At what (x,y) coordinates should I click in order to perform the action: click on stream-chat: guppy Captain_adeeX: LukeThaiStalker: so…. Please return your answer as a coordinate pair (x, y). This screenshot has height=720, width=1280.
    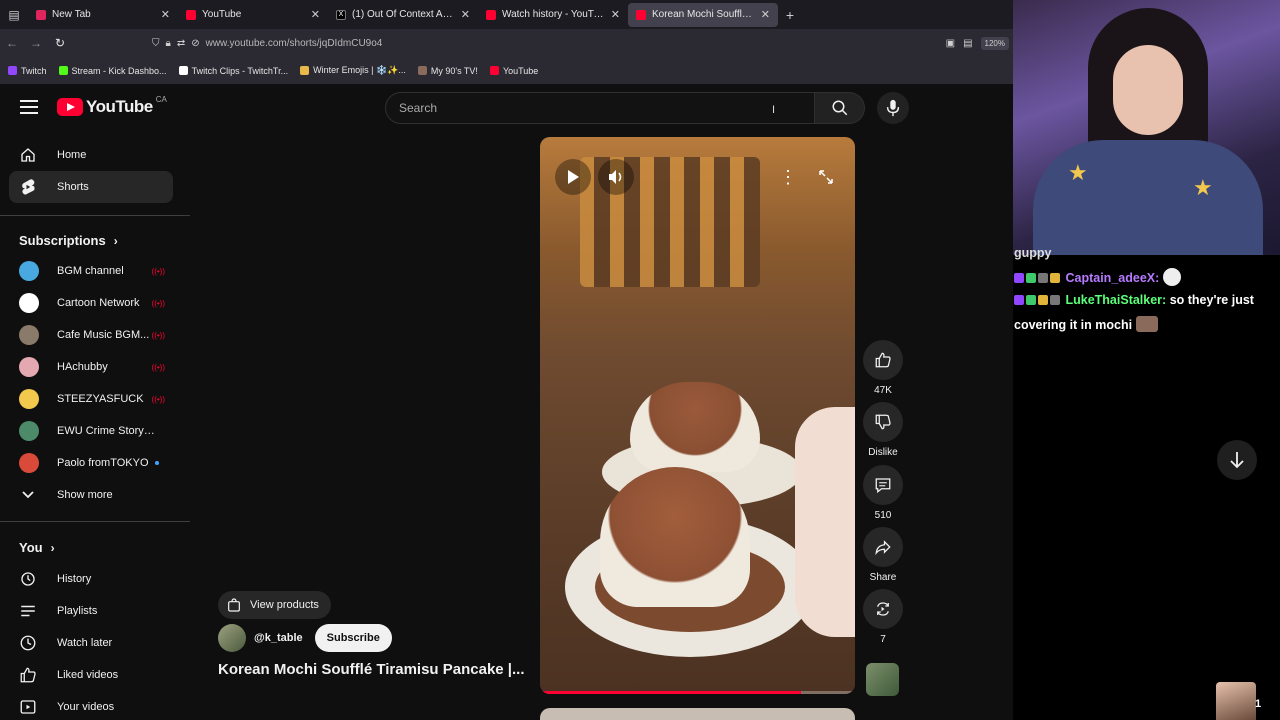
    Looking at the image, I should click on (1146, 483).